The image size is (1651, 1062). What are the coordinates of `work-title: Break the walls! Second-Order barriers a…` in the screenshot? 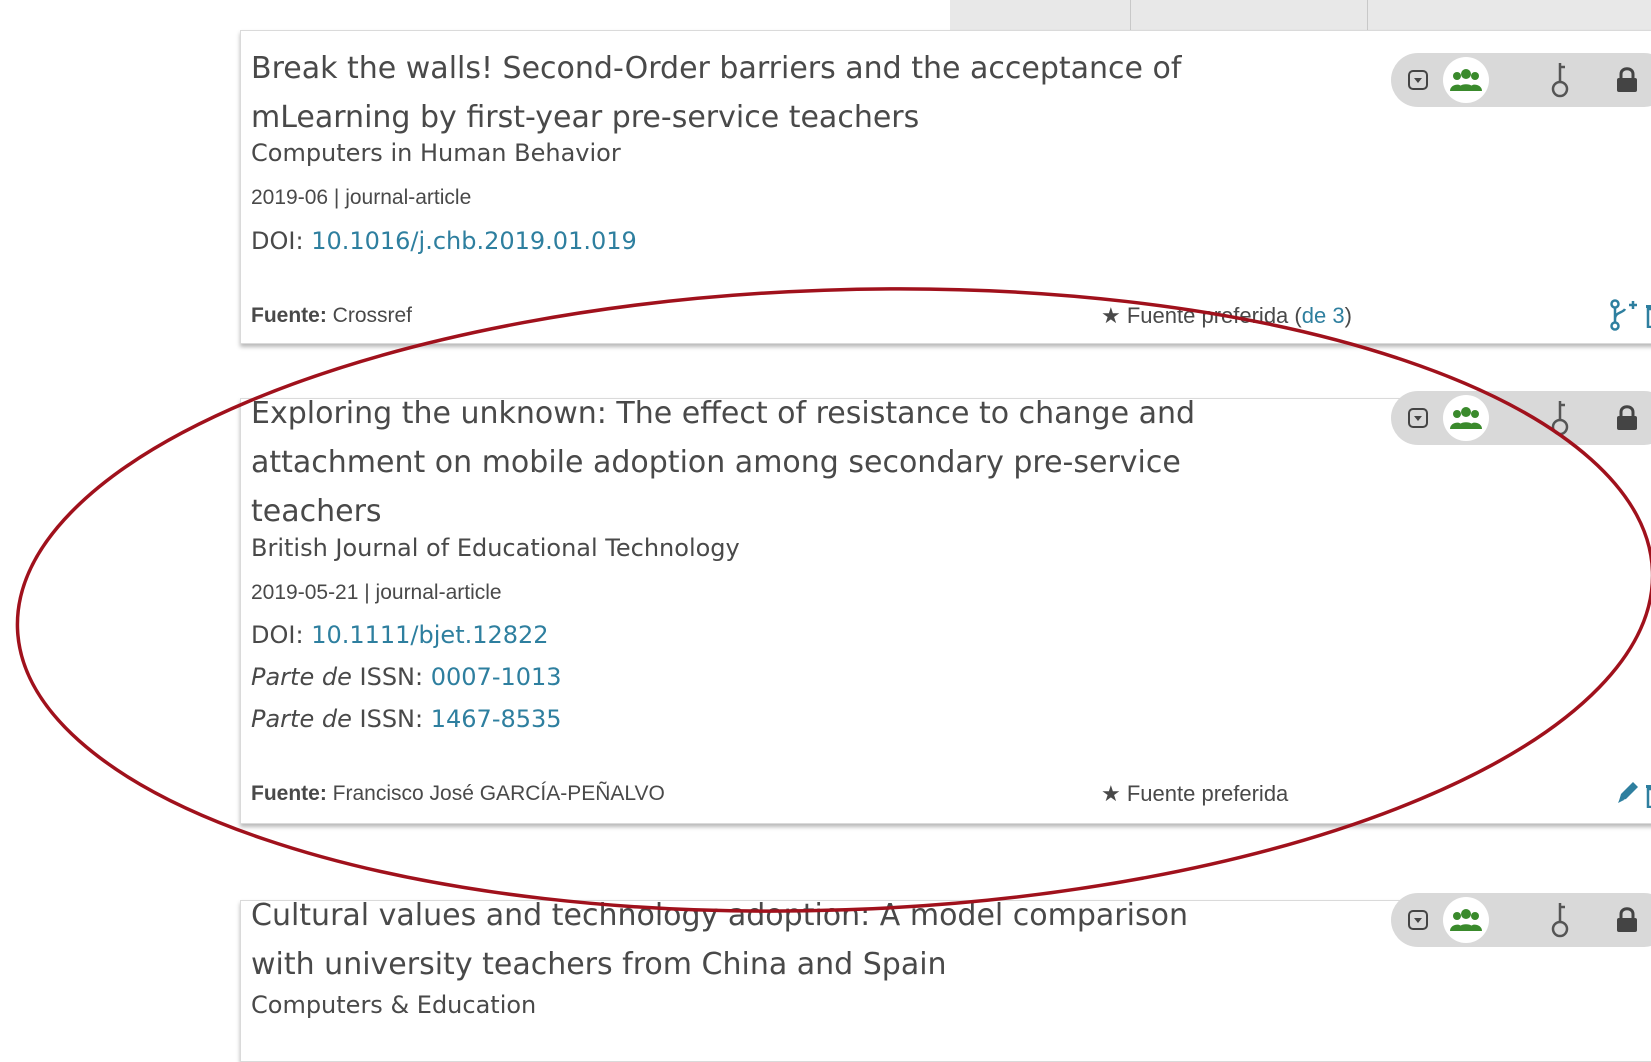 It's located at (716, 93).